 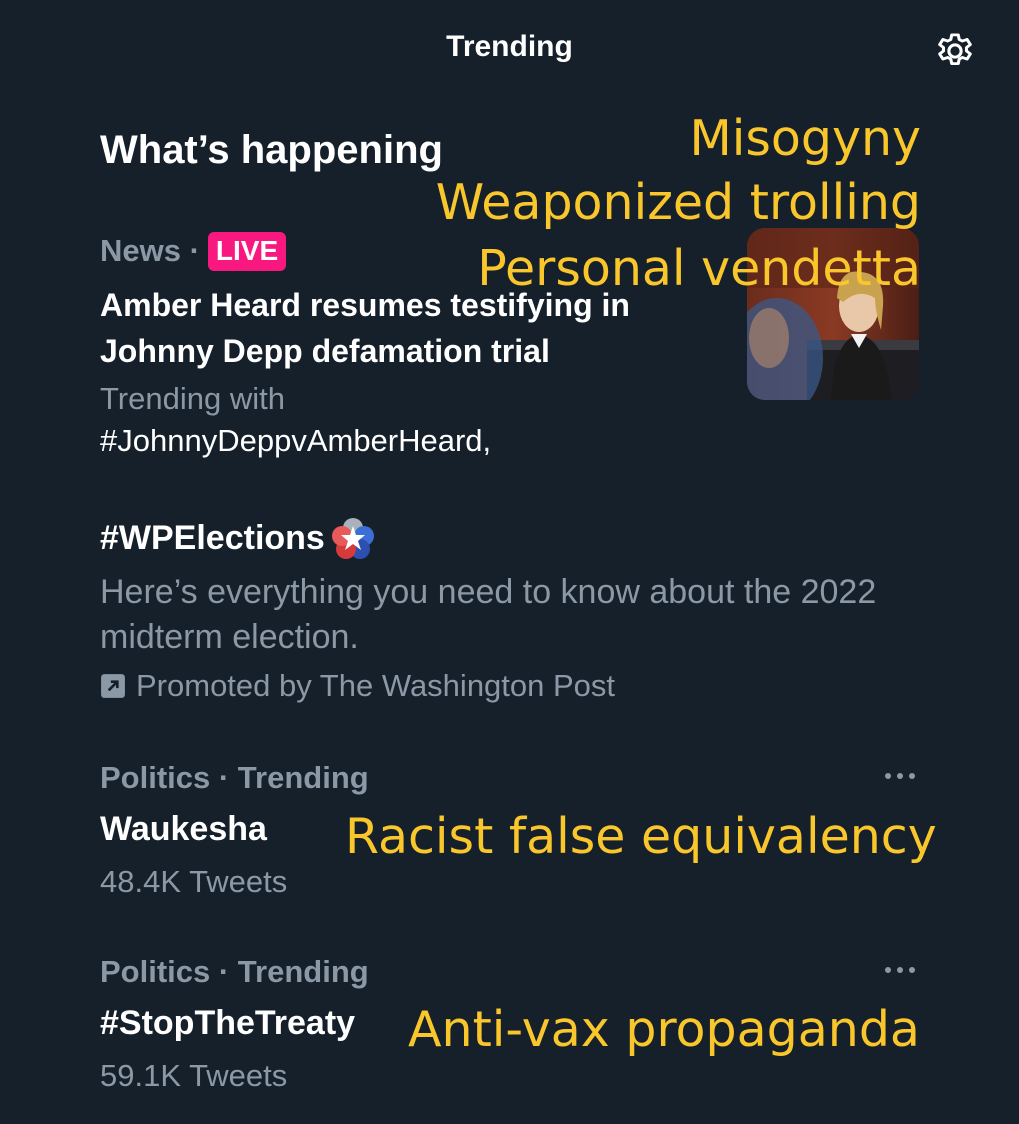 What do you see at coordinates (376, 685) in the screenshot?
I see `promoted-by-label: Promoted by The Washington Post` at bounding box center [376, 685].